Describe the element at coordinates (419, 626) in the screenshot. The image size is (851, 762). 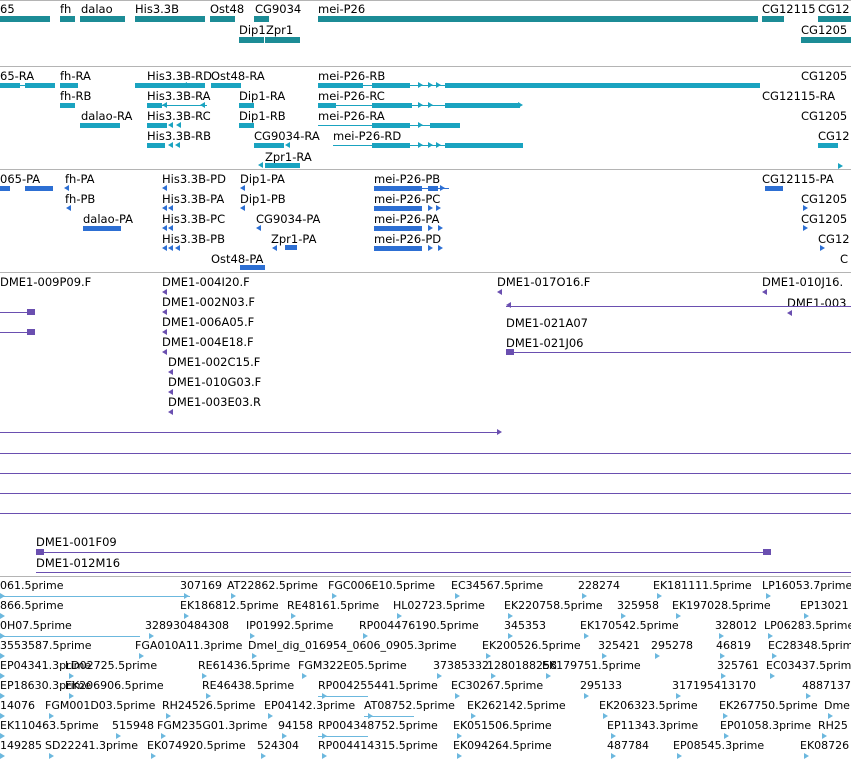
I see `est-label: RP004476190.5prime` at that location.